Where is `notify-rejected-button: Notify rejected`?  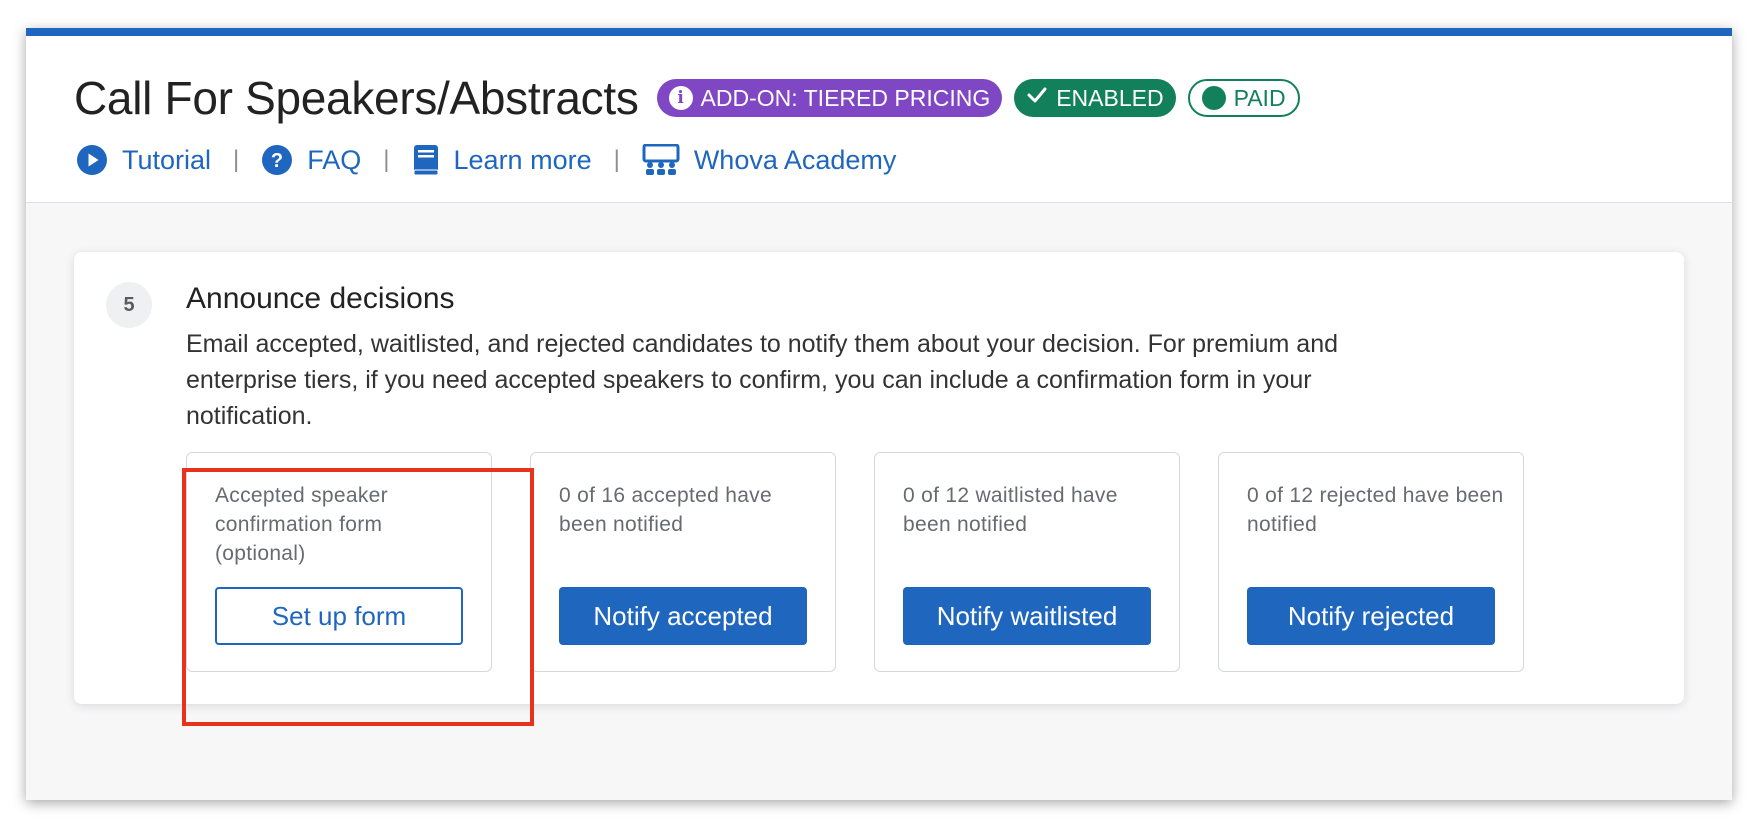 notify-rejected-button: Notify rejected is located at coordinates (1371, 616).